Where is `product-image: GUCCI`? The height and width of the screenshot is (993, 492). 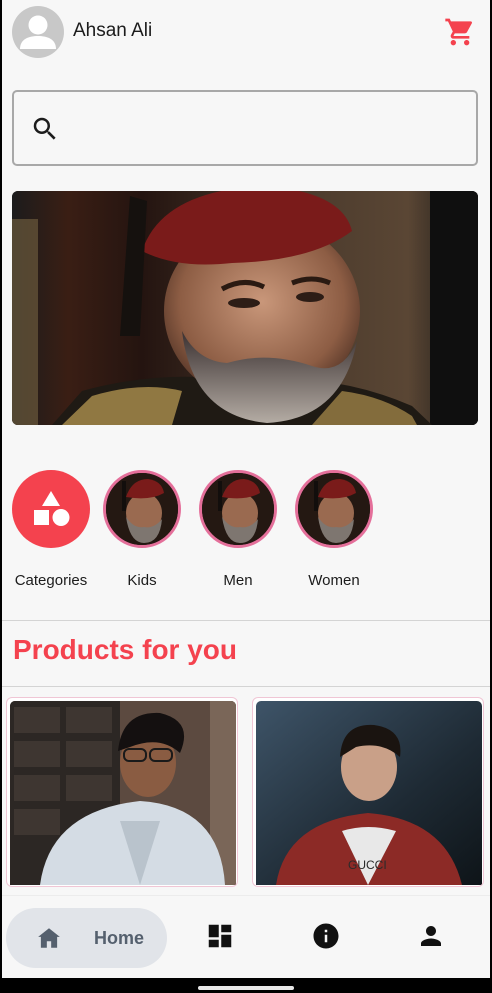
product-image: GUCCI is located at coordinates (369, 793).